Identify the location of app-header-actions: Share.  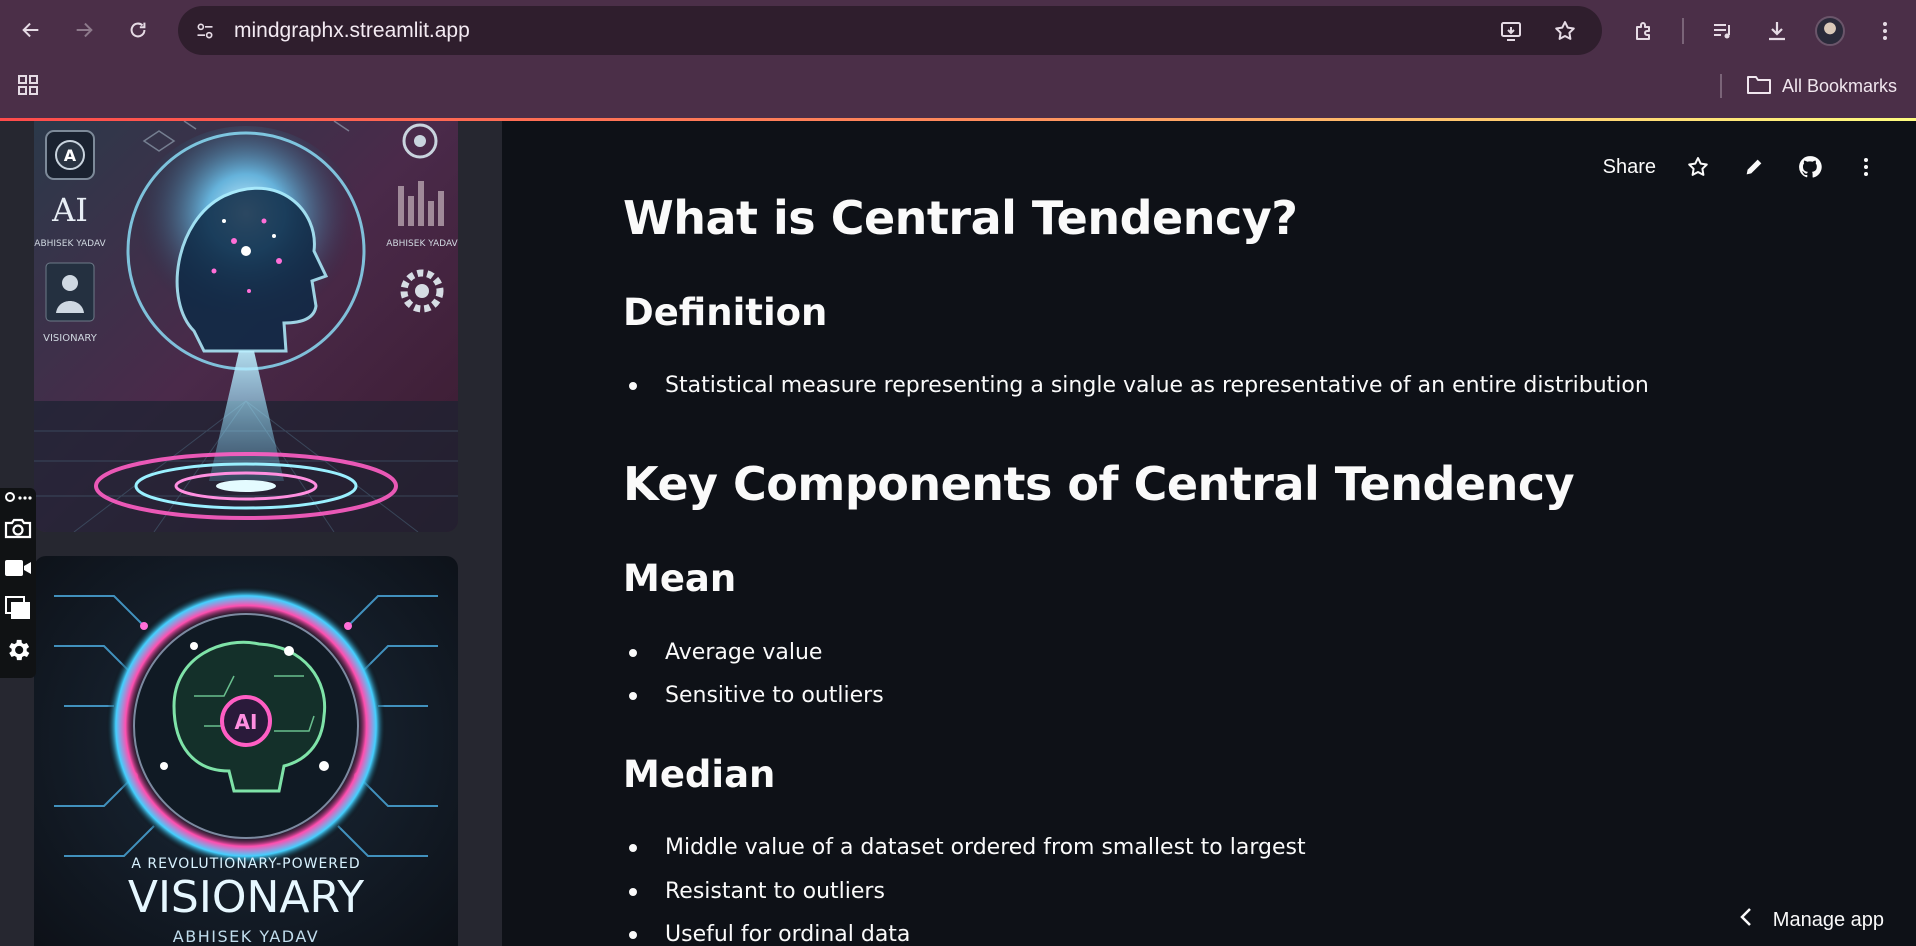
(1741, 167).